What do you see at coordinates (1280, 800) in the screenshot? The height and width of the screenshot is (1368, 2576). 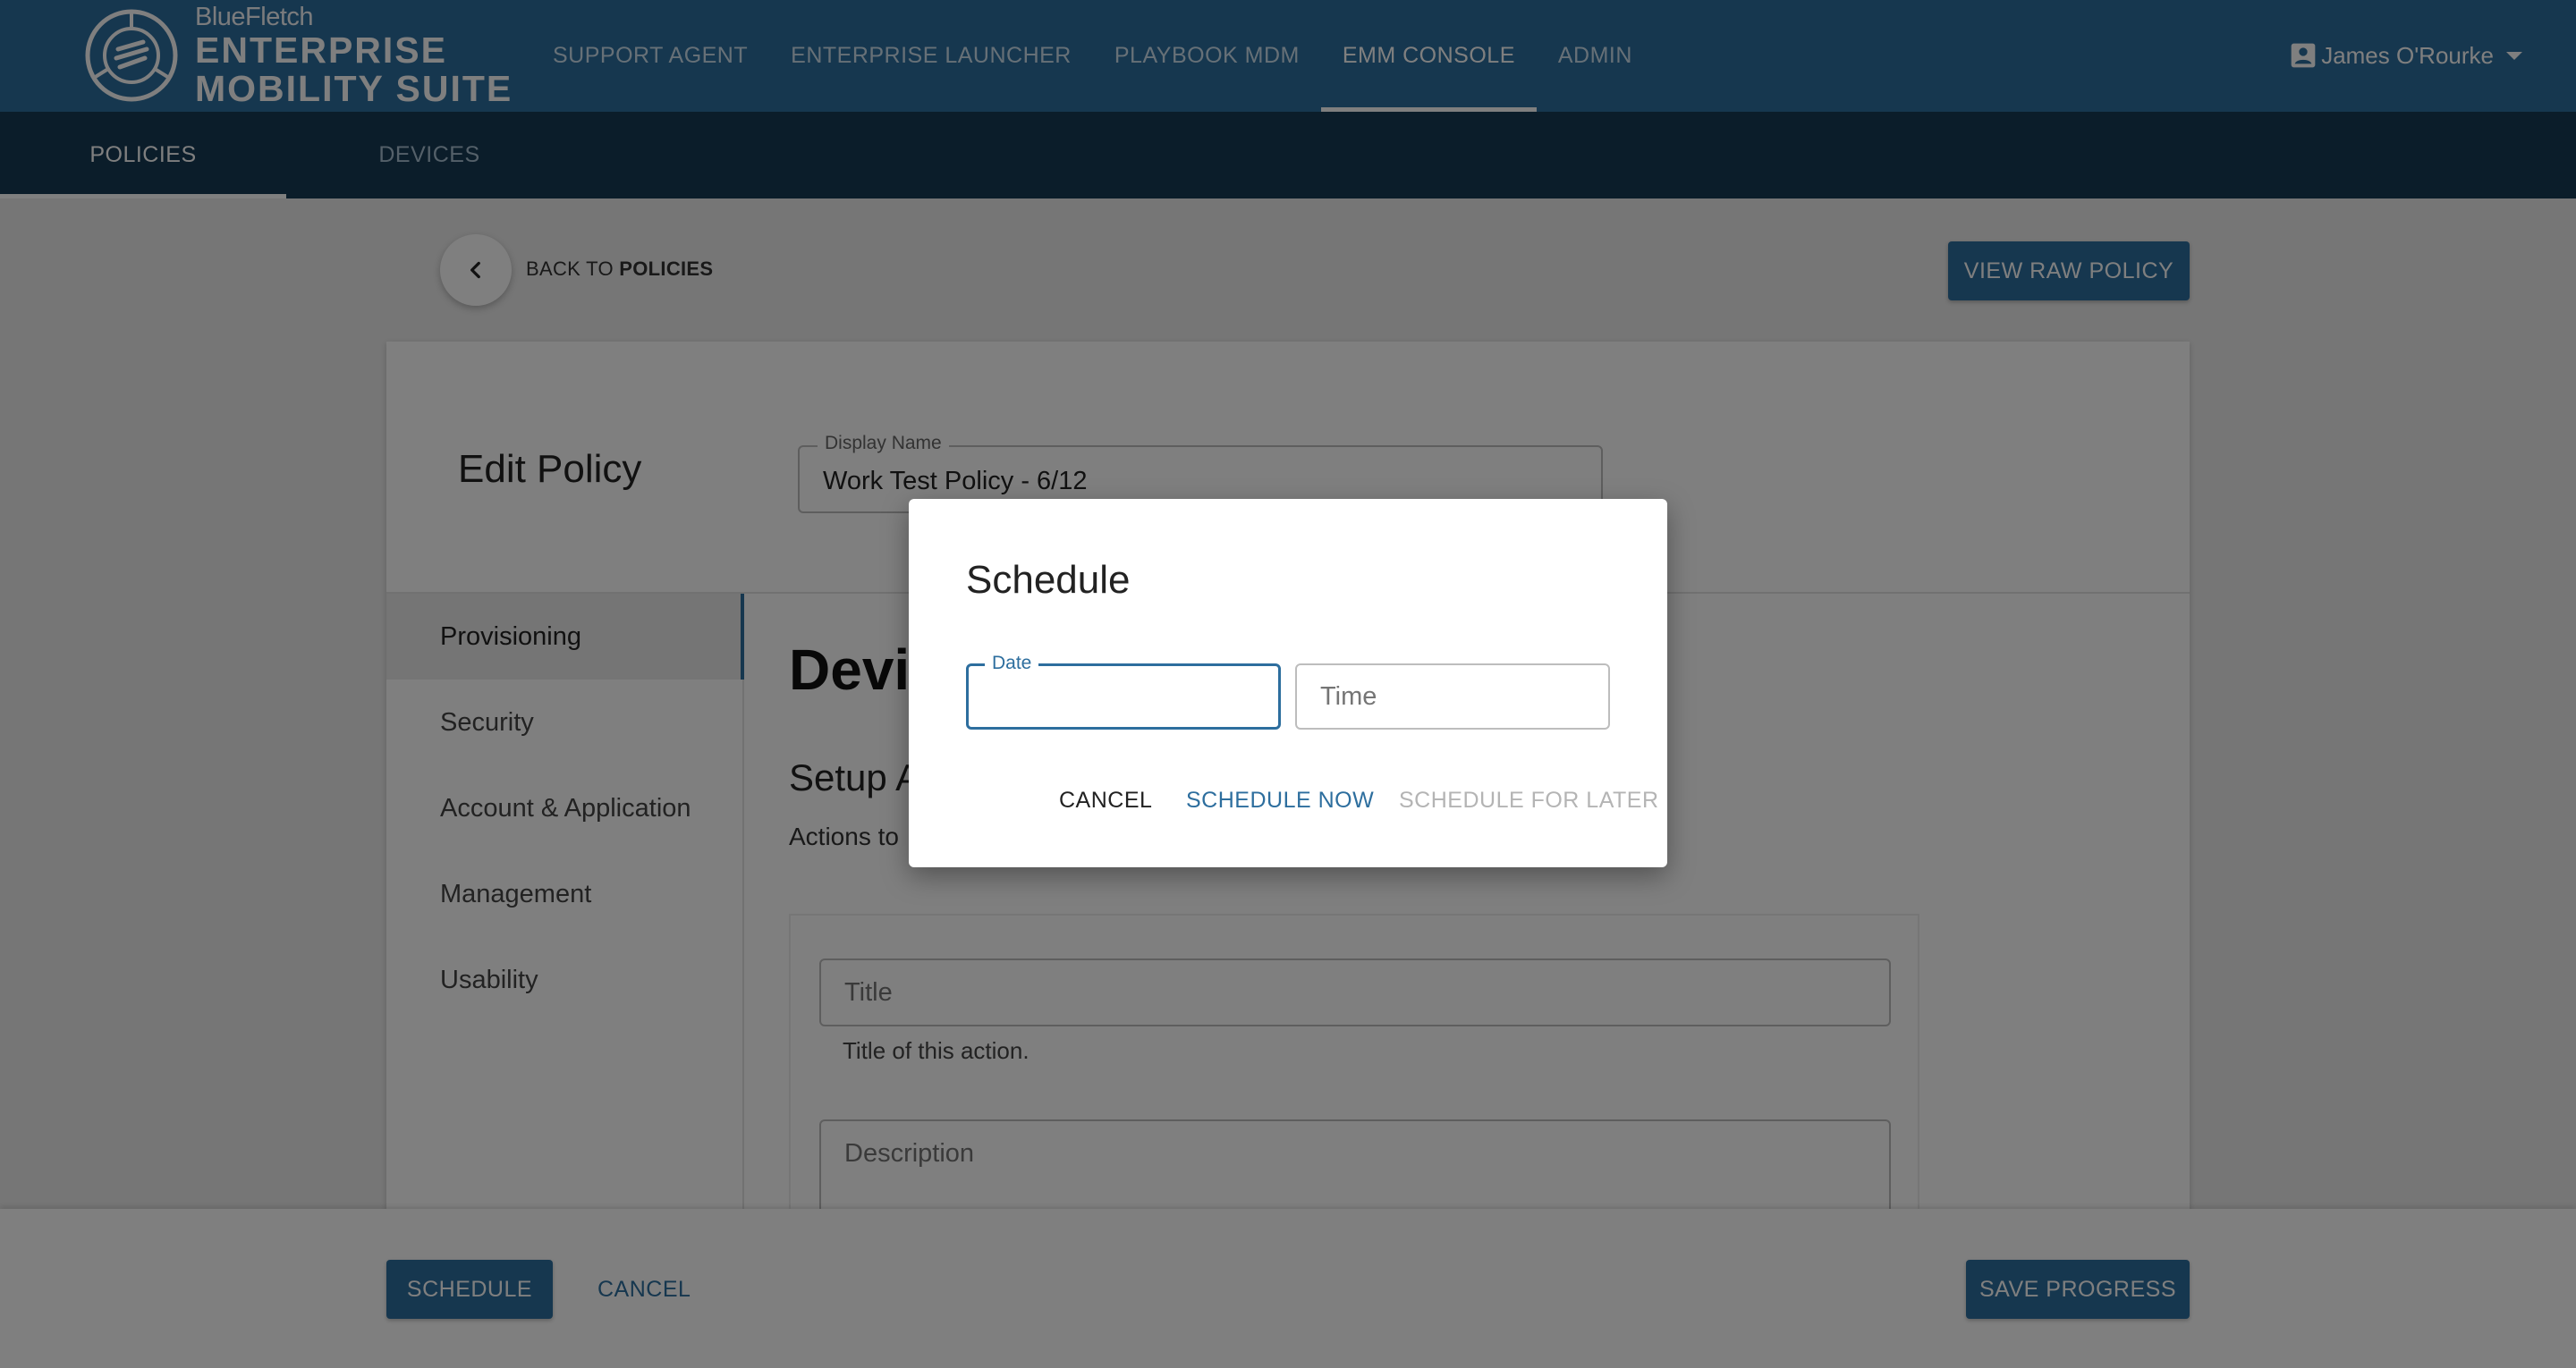 I see `schedule-now-button: SCHEDULE NOW` at bounding box center [1280, 800].